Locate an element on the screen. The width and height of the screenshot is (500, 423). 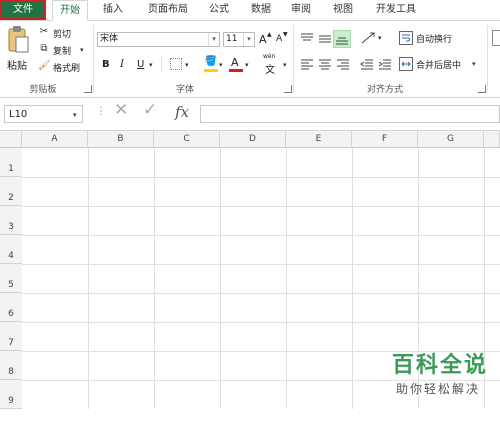
clipboard-dialog-launcher is located at coordinates (88, 89).